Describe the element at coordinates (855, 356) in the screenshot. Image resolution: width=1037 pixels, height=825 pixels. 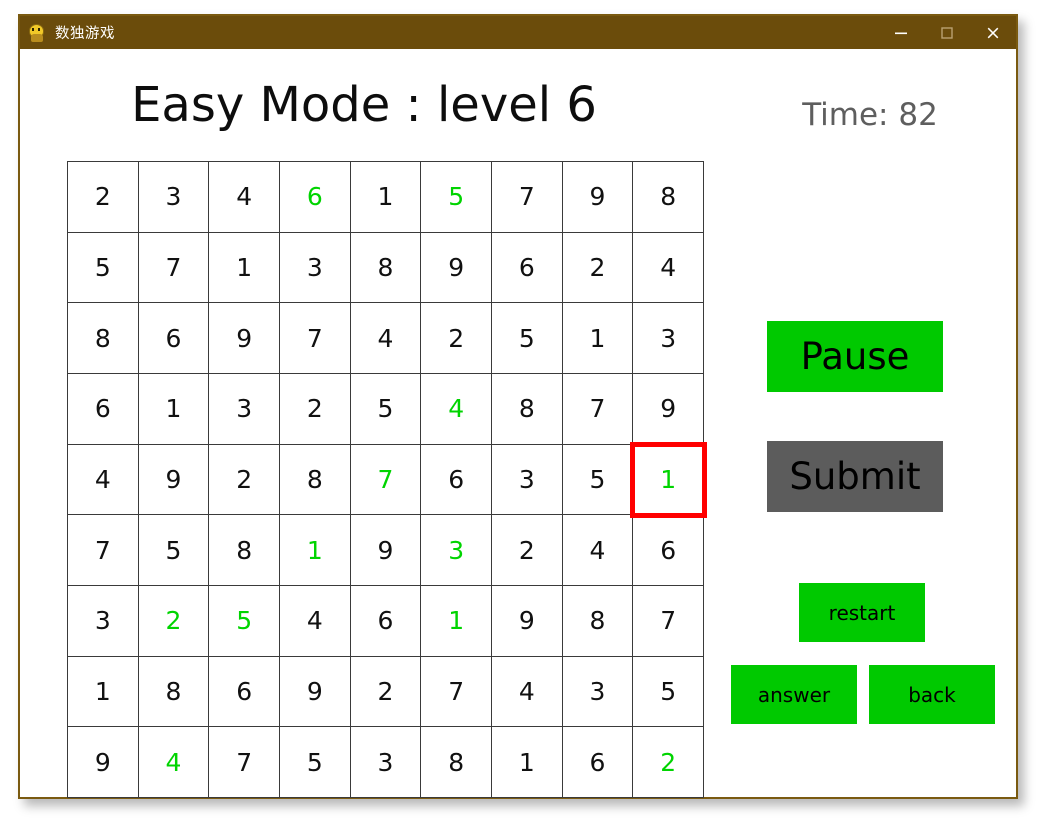
I see `pause-button: Pause` at that location.